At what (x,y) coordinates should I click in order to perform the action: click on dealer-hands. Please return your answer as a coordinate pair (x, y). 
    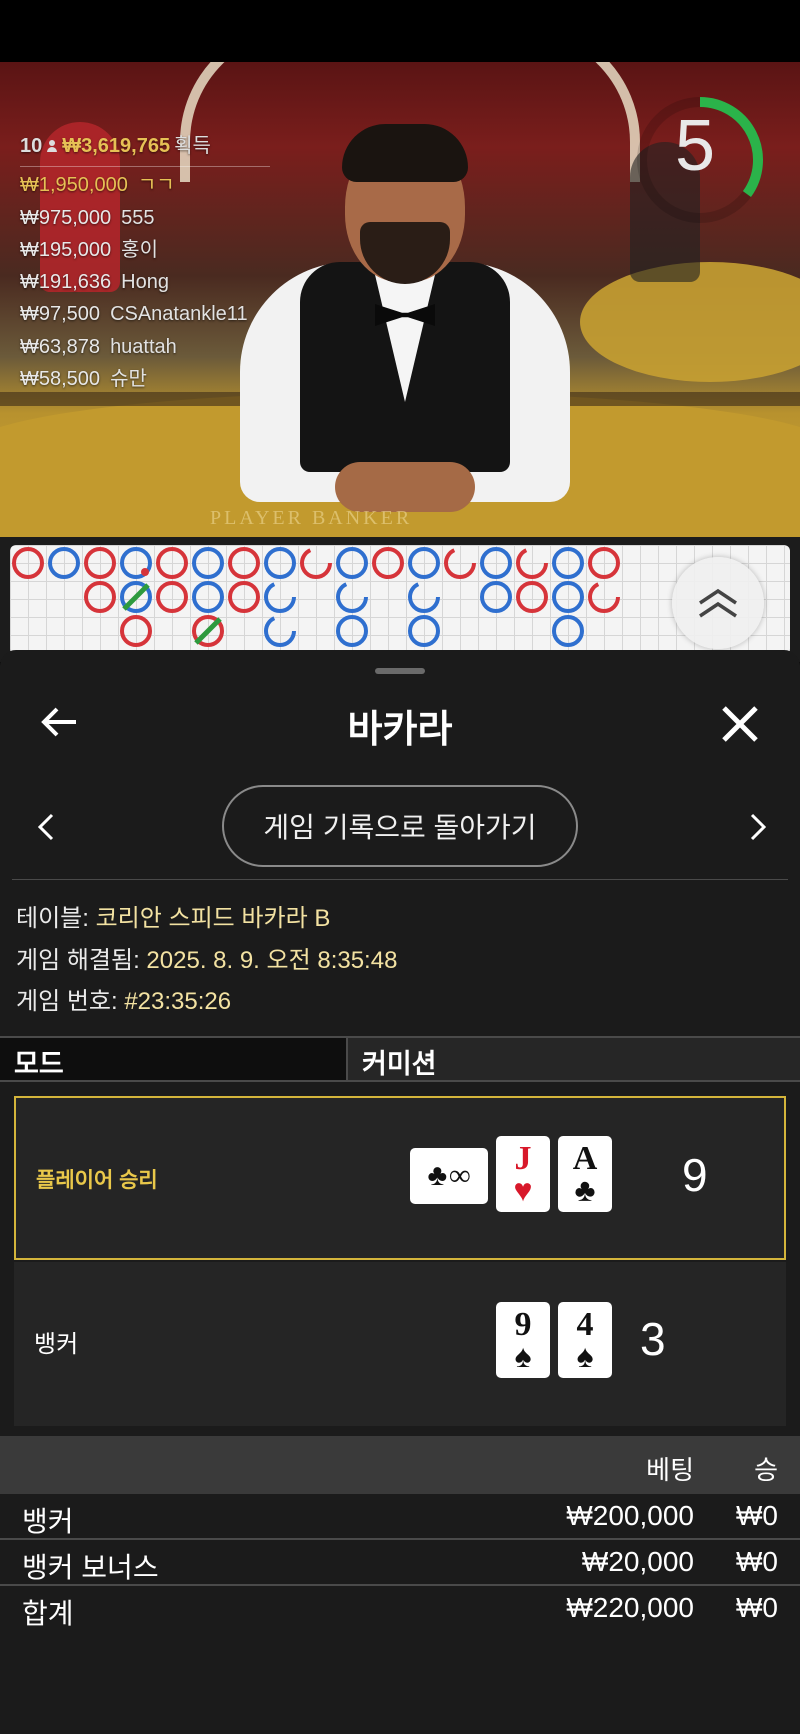
    Looking at the image, I should click on (405, 487).